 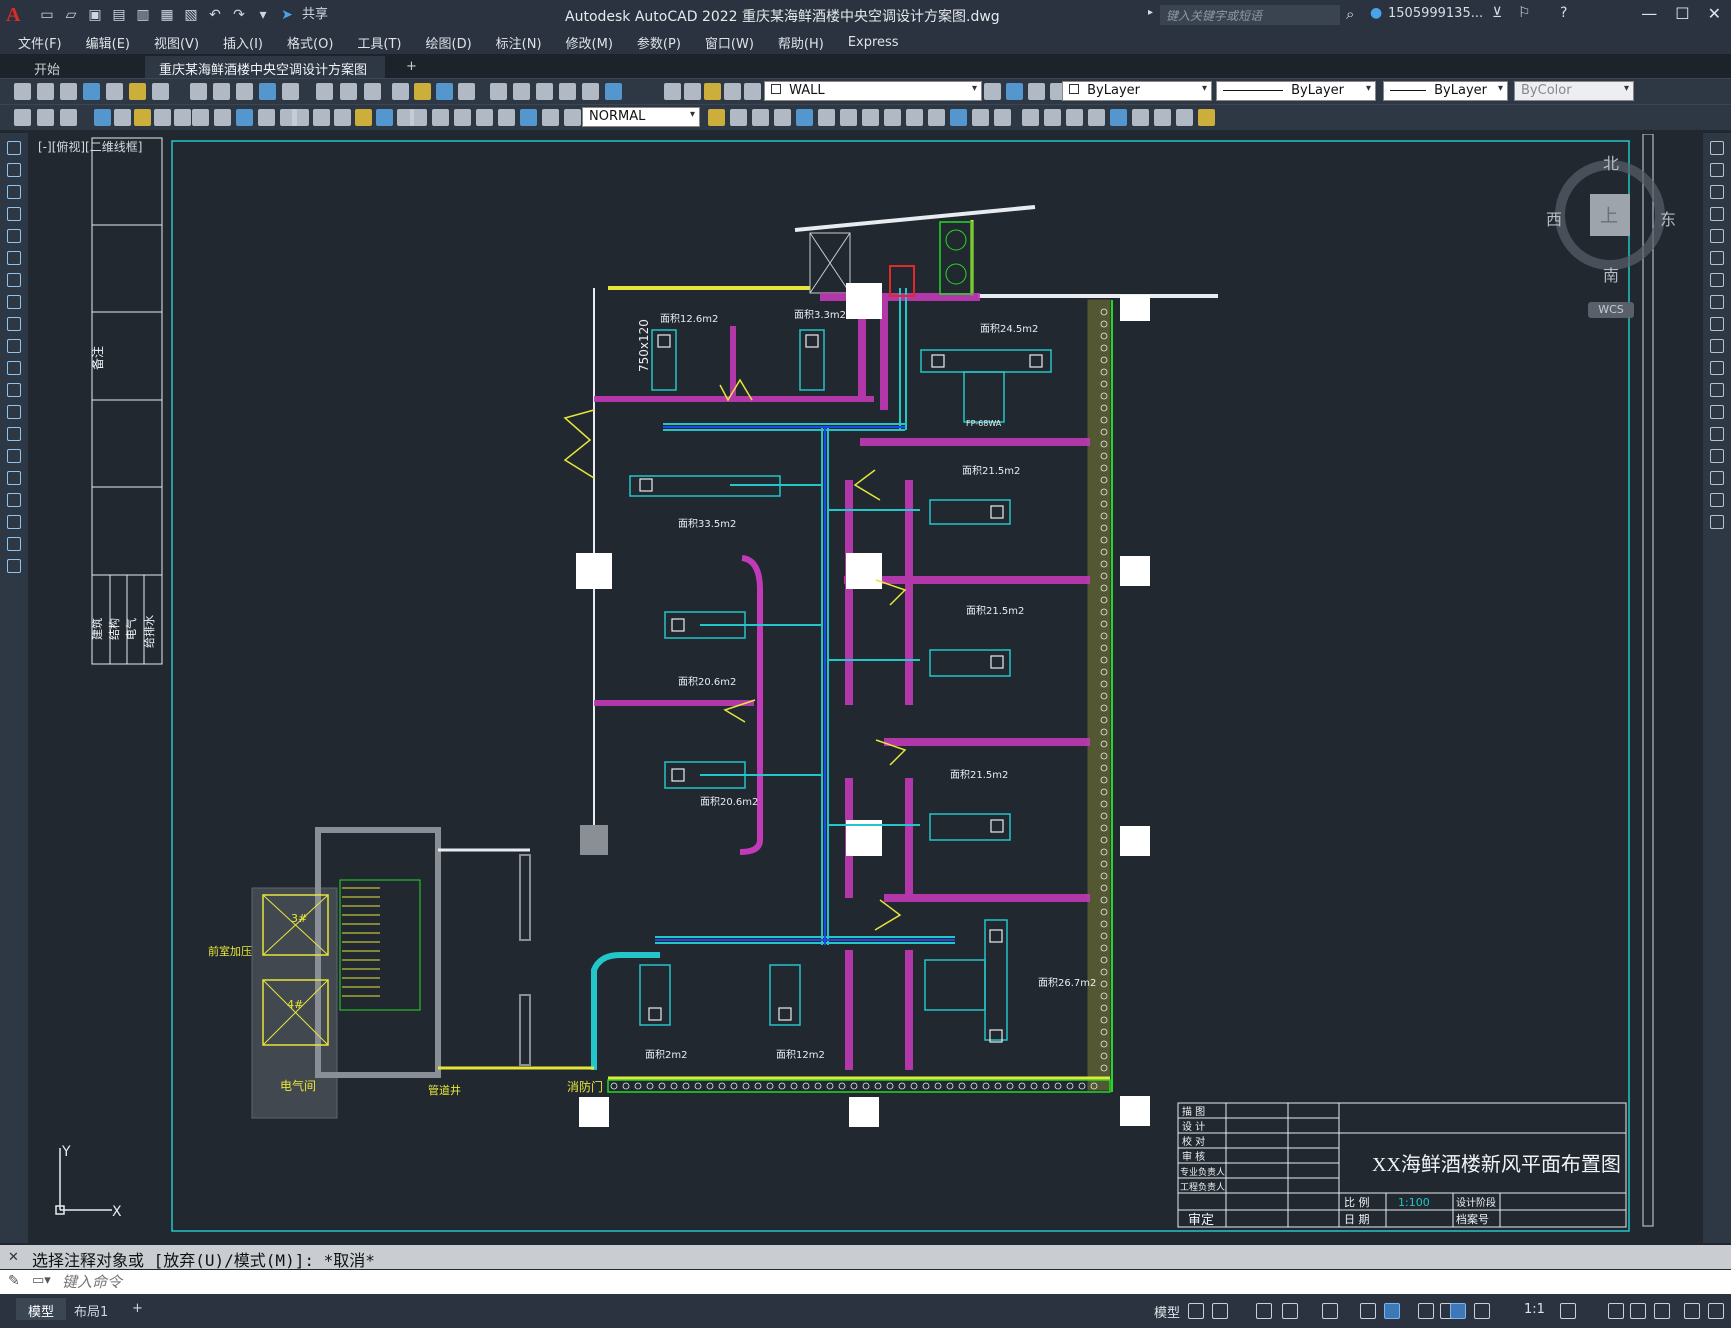 What do you see at coordinates (108, 42) in the screenshot?
I see `menu-edit: 编辑(E)` at bounding box center [108, 42].